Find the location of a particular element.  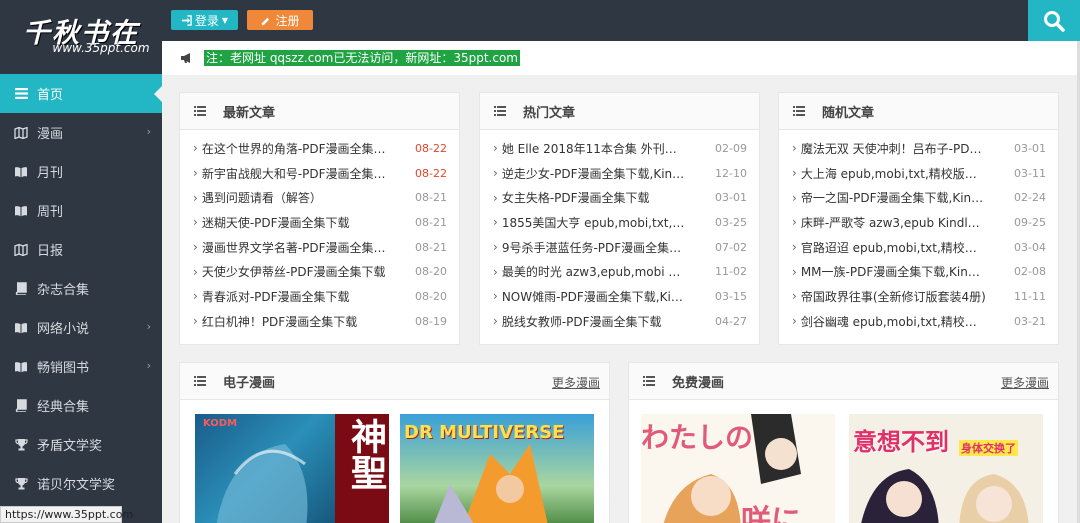

list-item: › 9号杀手湛蓝任务-PDF漫画全集下载 07-02 is located at coordinates (619, 247).